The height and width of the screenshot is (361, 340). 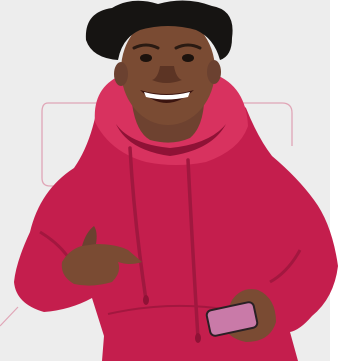 I want to click on left-drawstring-tip, so click(x=146, y=300).